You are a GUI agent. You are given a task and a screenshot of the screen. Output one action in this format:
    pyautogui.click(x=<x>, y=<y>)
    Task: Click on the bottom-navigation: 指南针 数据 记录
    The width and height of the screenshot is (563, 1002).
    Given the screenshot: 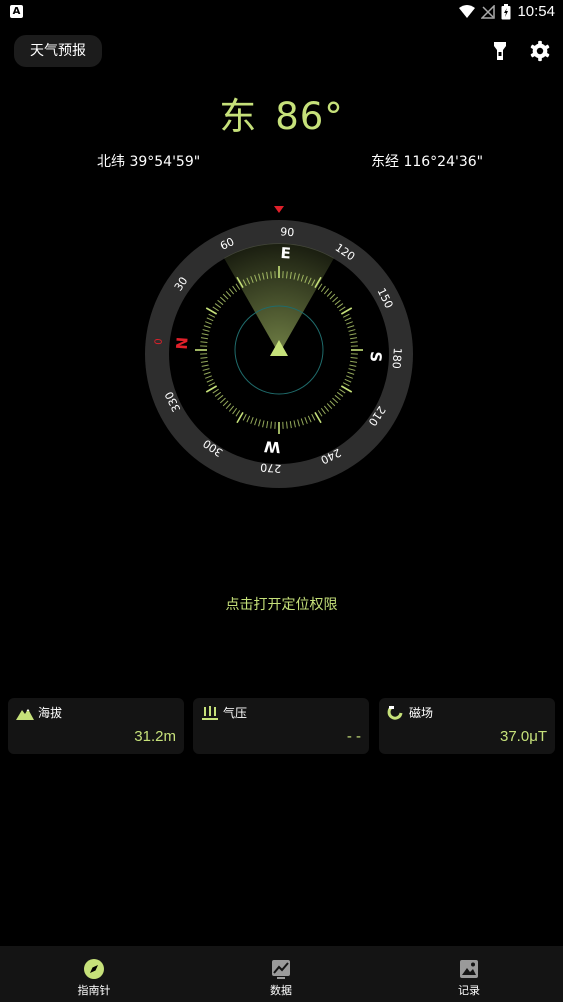 What is the action you would take?
    pyautogui.click(x=281, y=974)
    